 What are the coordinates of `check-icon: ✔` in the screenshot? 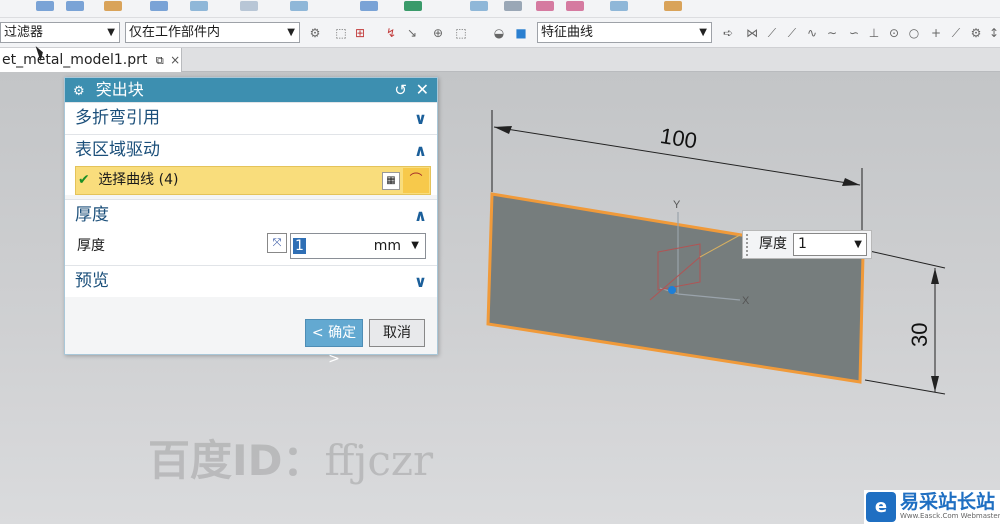 It's located at (84, 180).